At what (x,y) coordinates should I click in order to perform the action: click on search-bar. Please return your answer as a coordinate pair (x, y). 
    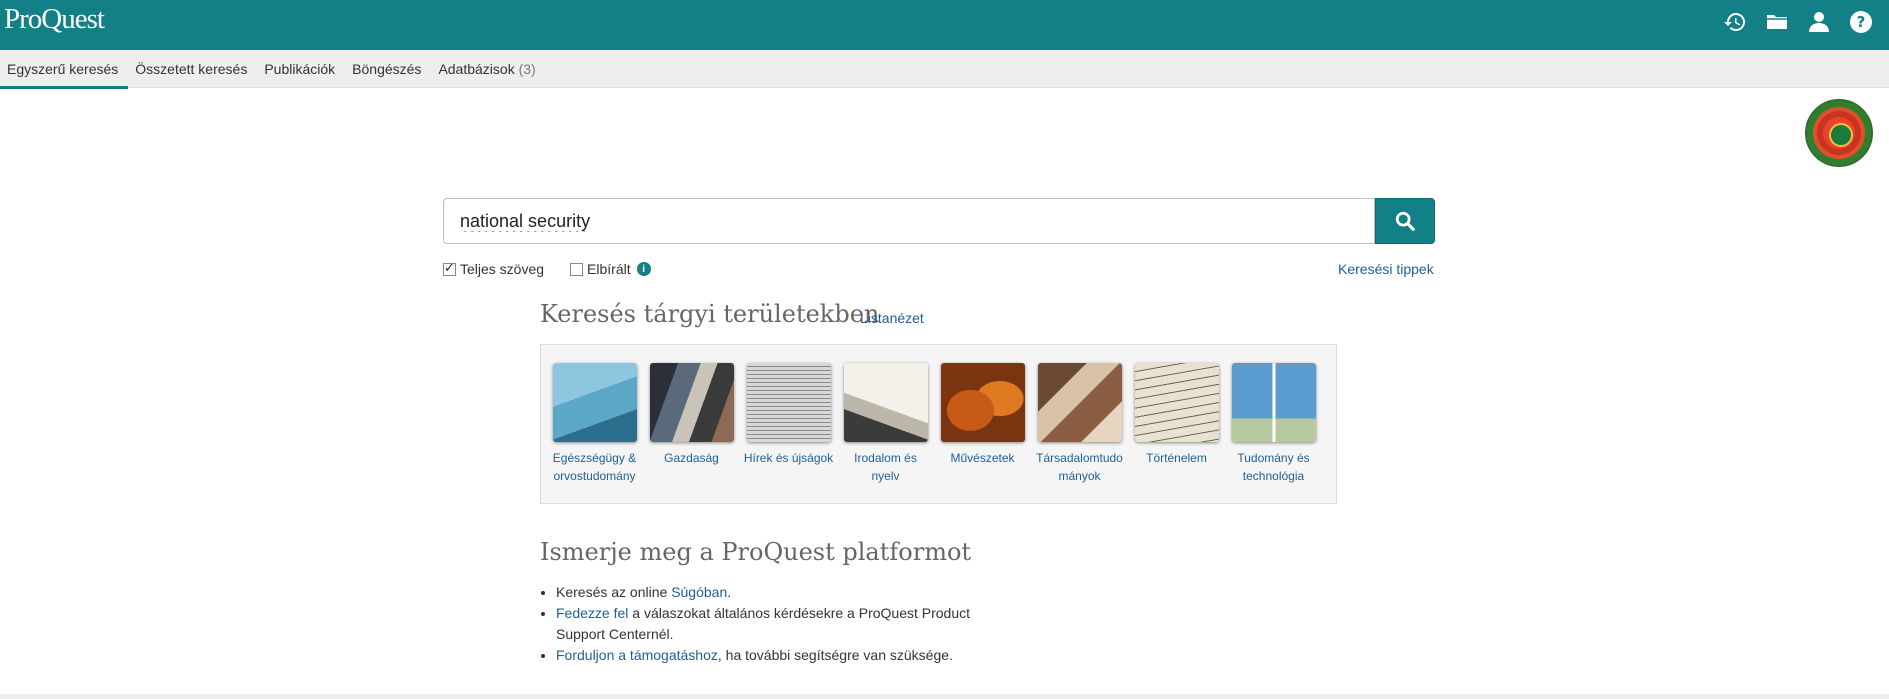
    Looking at the image, I should click on (939, 221).